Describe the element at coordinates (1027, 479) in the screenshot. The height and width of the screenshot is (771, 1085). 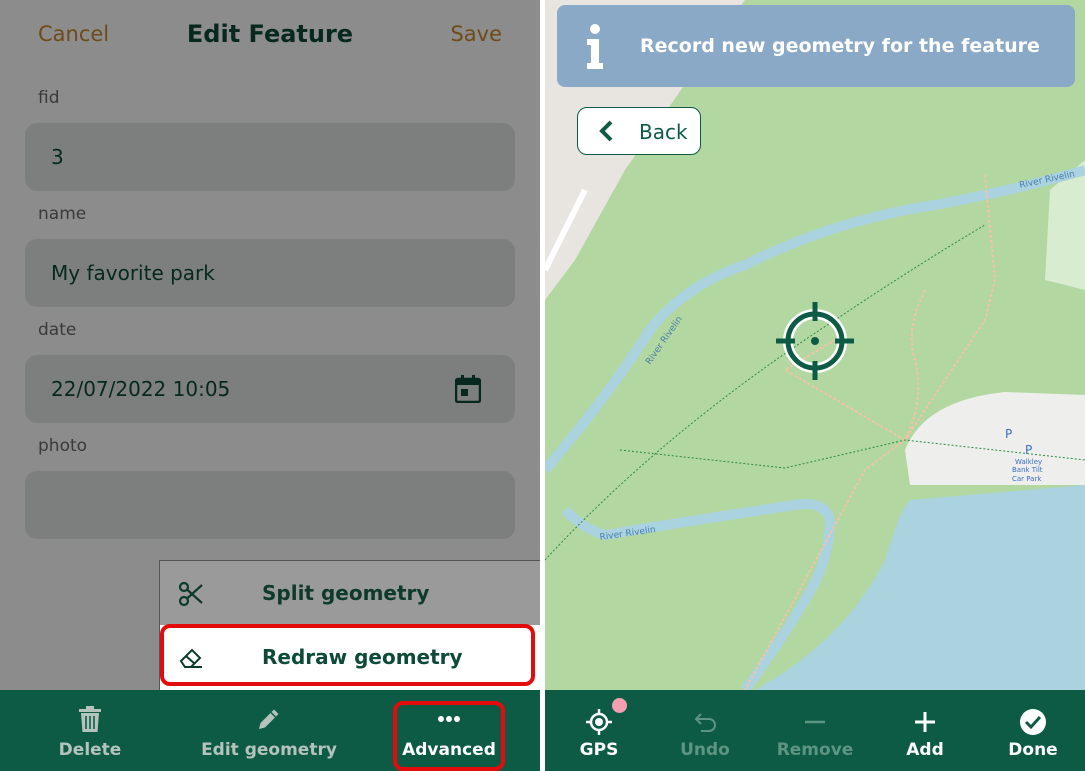
I see `car-park-label-3: Car Park` at that location.